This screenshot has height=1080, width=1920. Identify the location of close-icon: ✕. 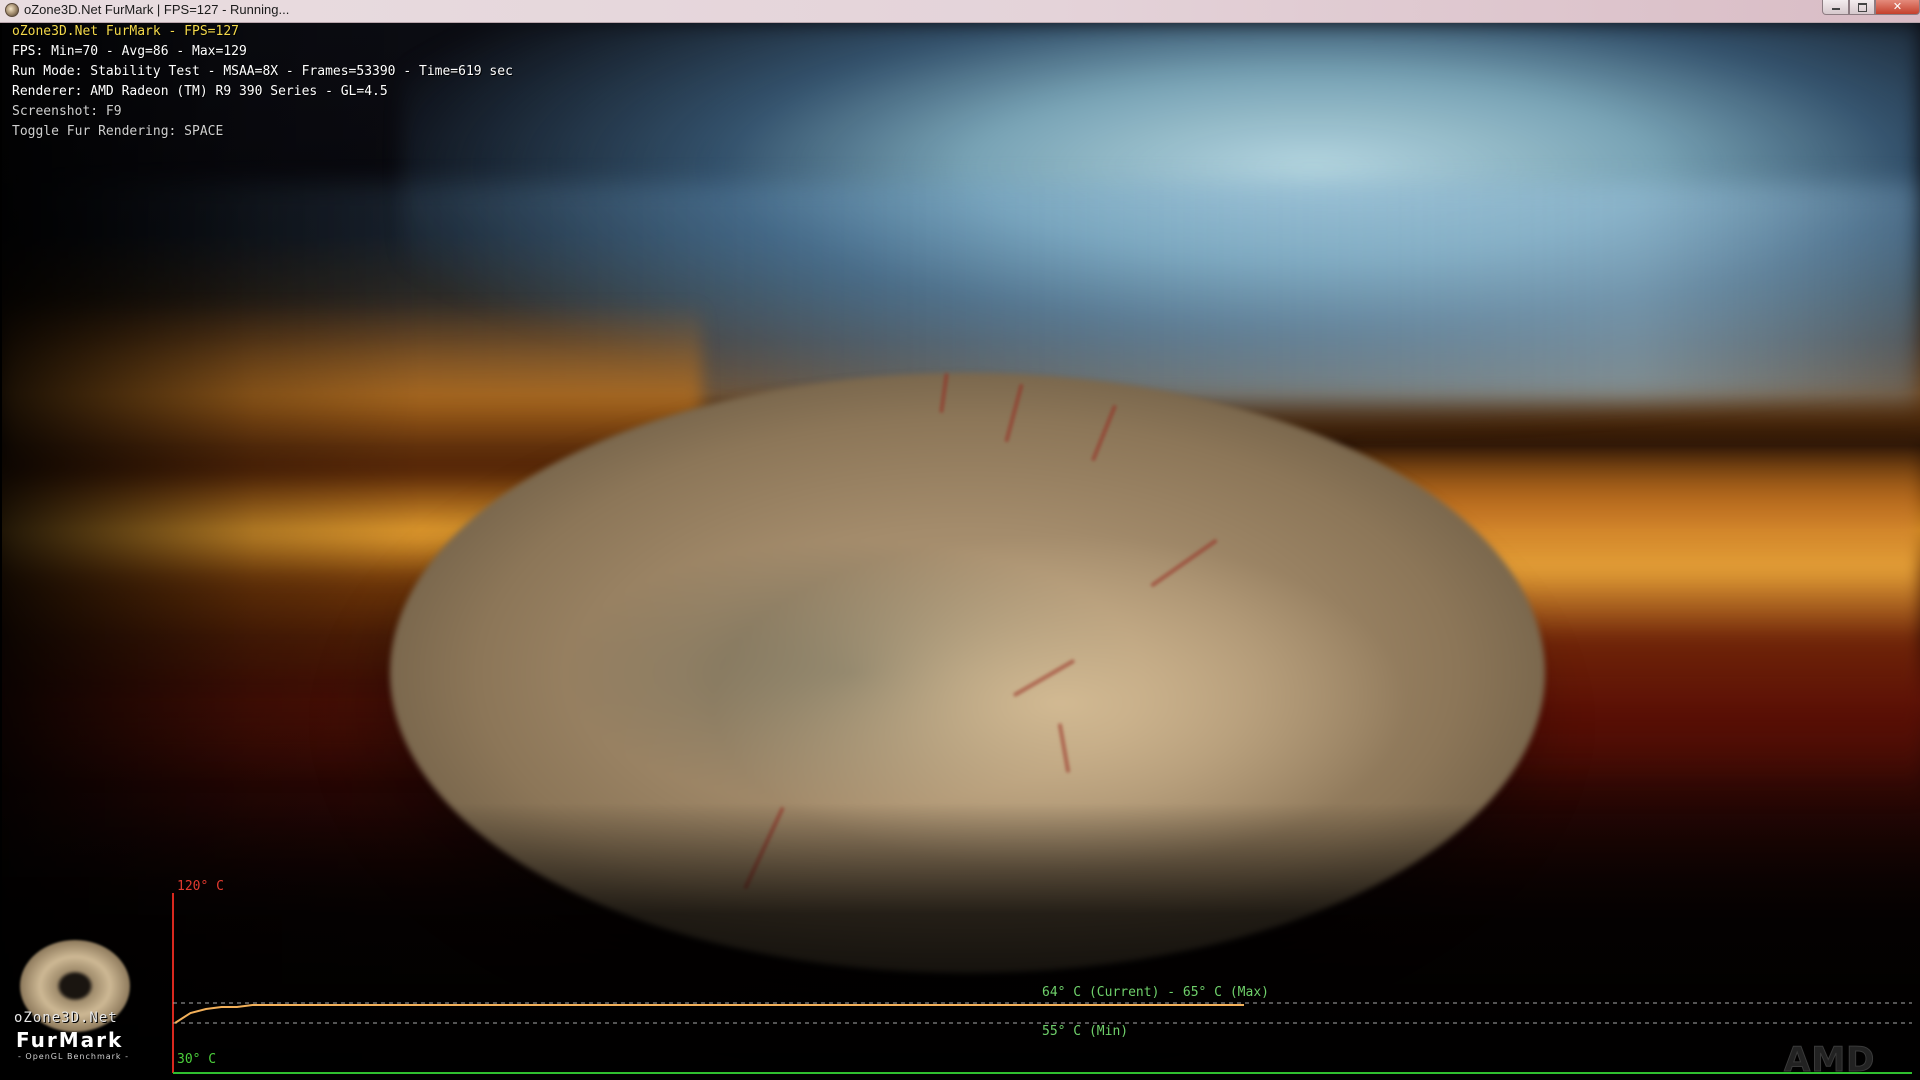
(1897, 6).